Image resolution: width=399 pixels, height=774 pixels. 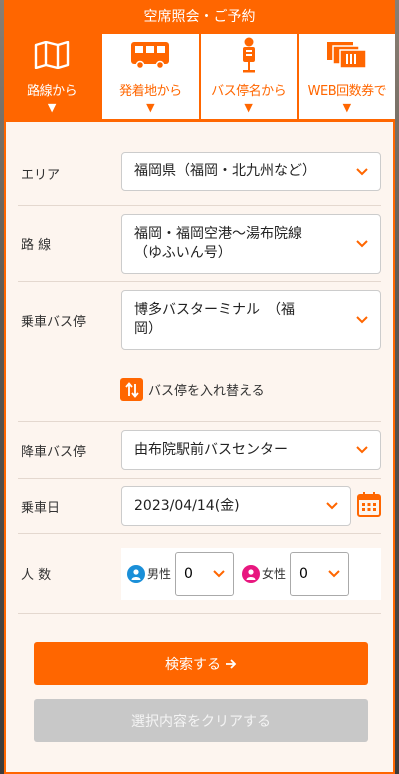 I want to click on date-value: 2023/04/14(金), so click(x=187, y=505).